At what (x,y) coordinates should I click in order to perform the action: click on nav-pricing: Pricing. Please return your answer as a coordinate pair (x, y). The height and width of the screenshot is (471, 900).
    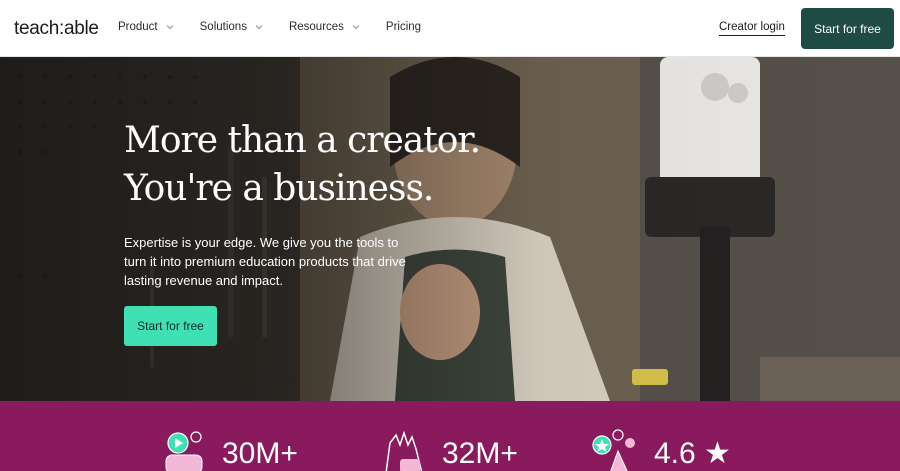
    Looking at the image, I should click on (403, 27).